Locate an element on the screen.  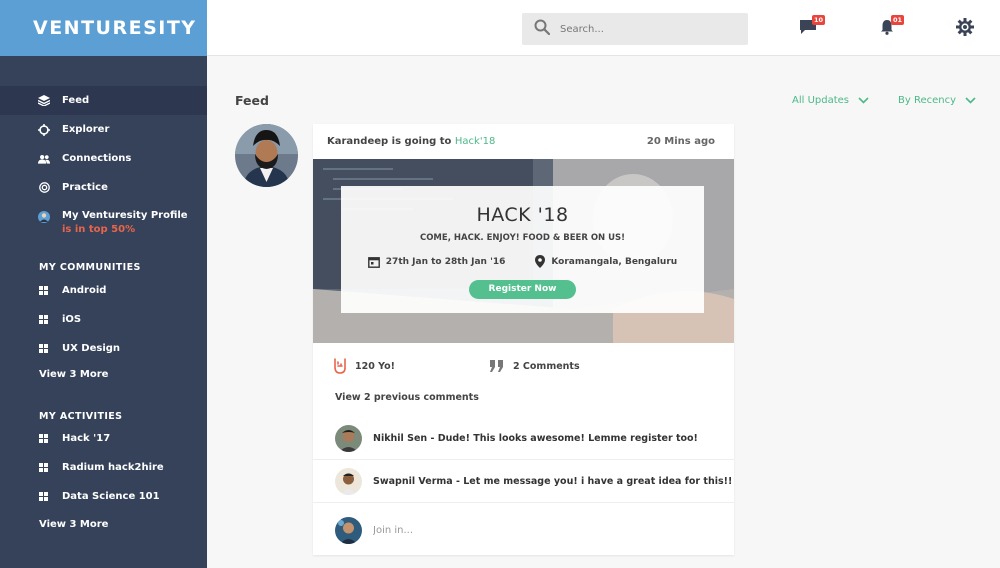
post-author: Karandeep is located at coordinates (357, 141).